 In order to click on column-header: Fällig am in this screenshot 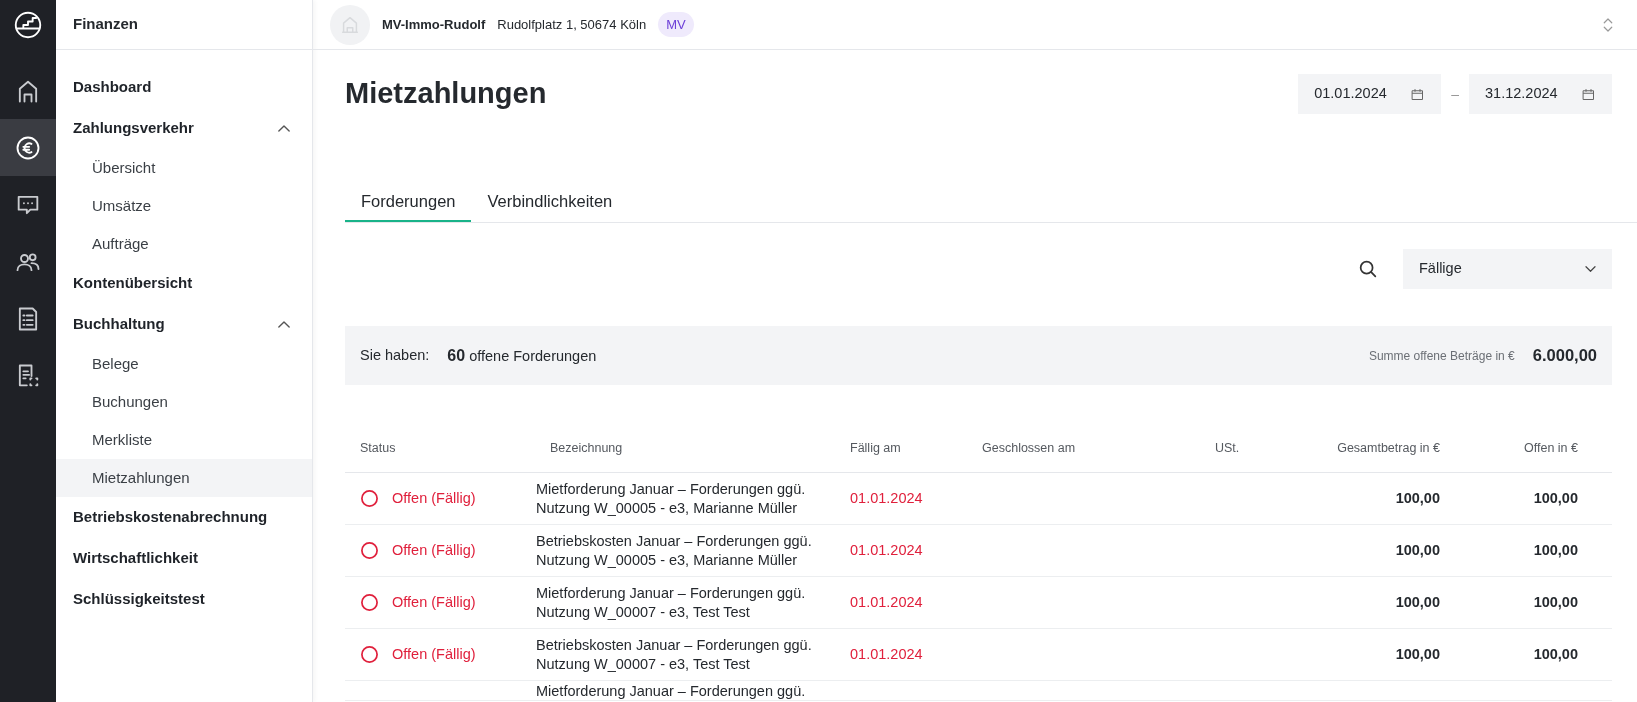, I will do `click(875, 449)`.